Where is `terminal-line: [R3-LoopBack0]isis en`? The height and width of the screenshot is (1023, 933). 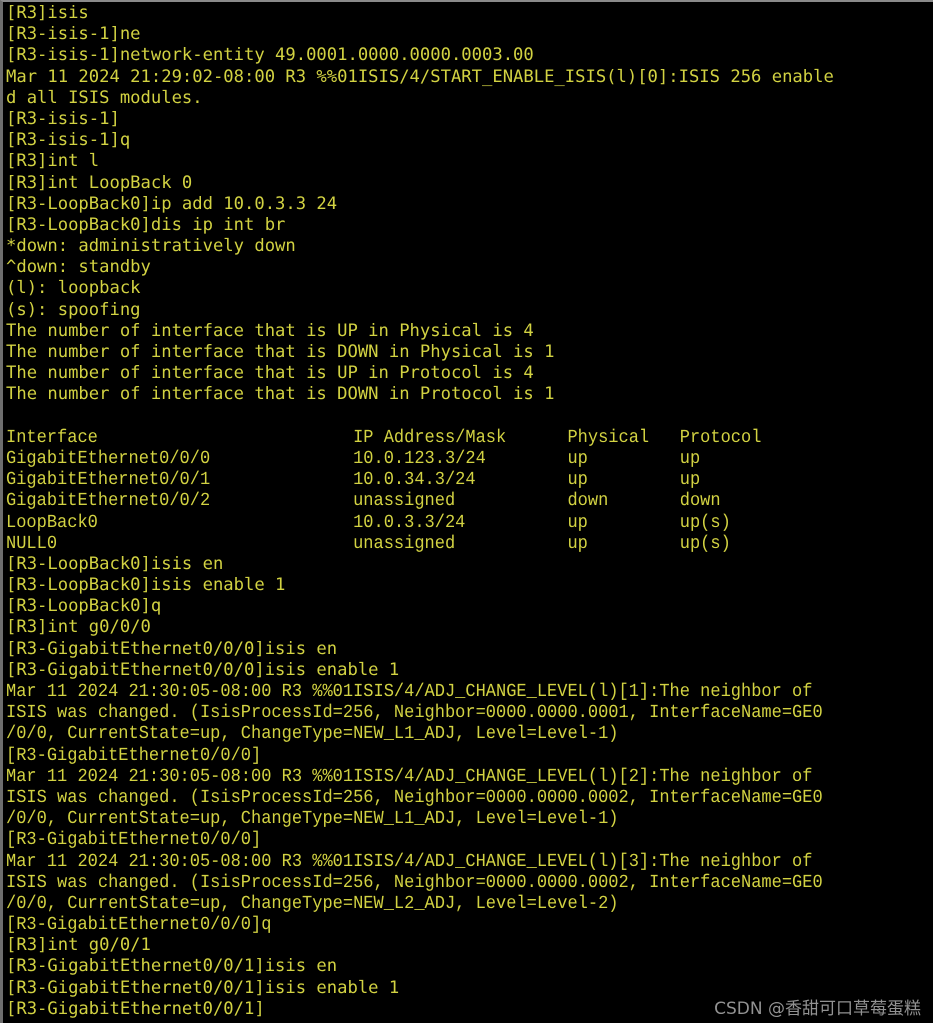
terminal-line: [R3-LoopBack0]isis en is located at coordinates (115, 563).